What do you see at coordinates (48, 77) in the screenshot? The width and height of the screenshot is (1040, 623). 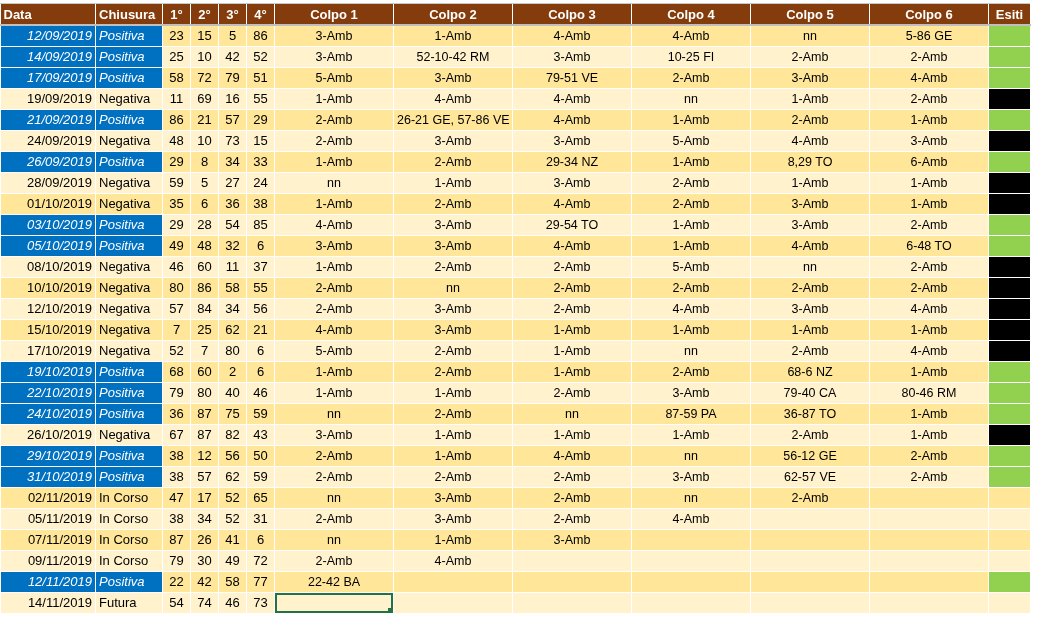 I see `date-cell: 17/09/2019` at bounding box center [48, 77].